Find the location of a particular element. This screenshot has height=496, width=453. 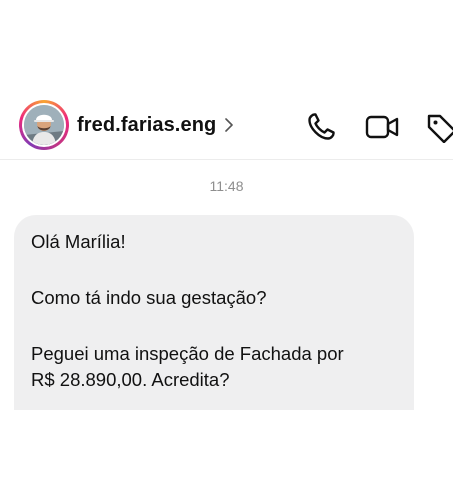

video-camera-icon is located at coordinates (382, 127).